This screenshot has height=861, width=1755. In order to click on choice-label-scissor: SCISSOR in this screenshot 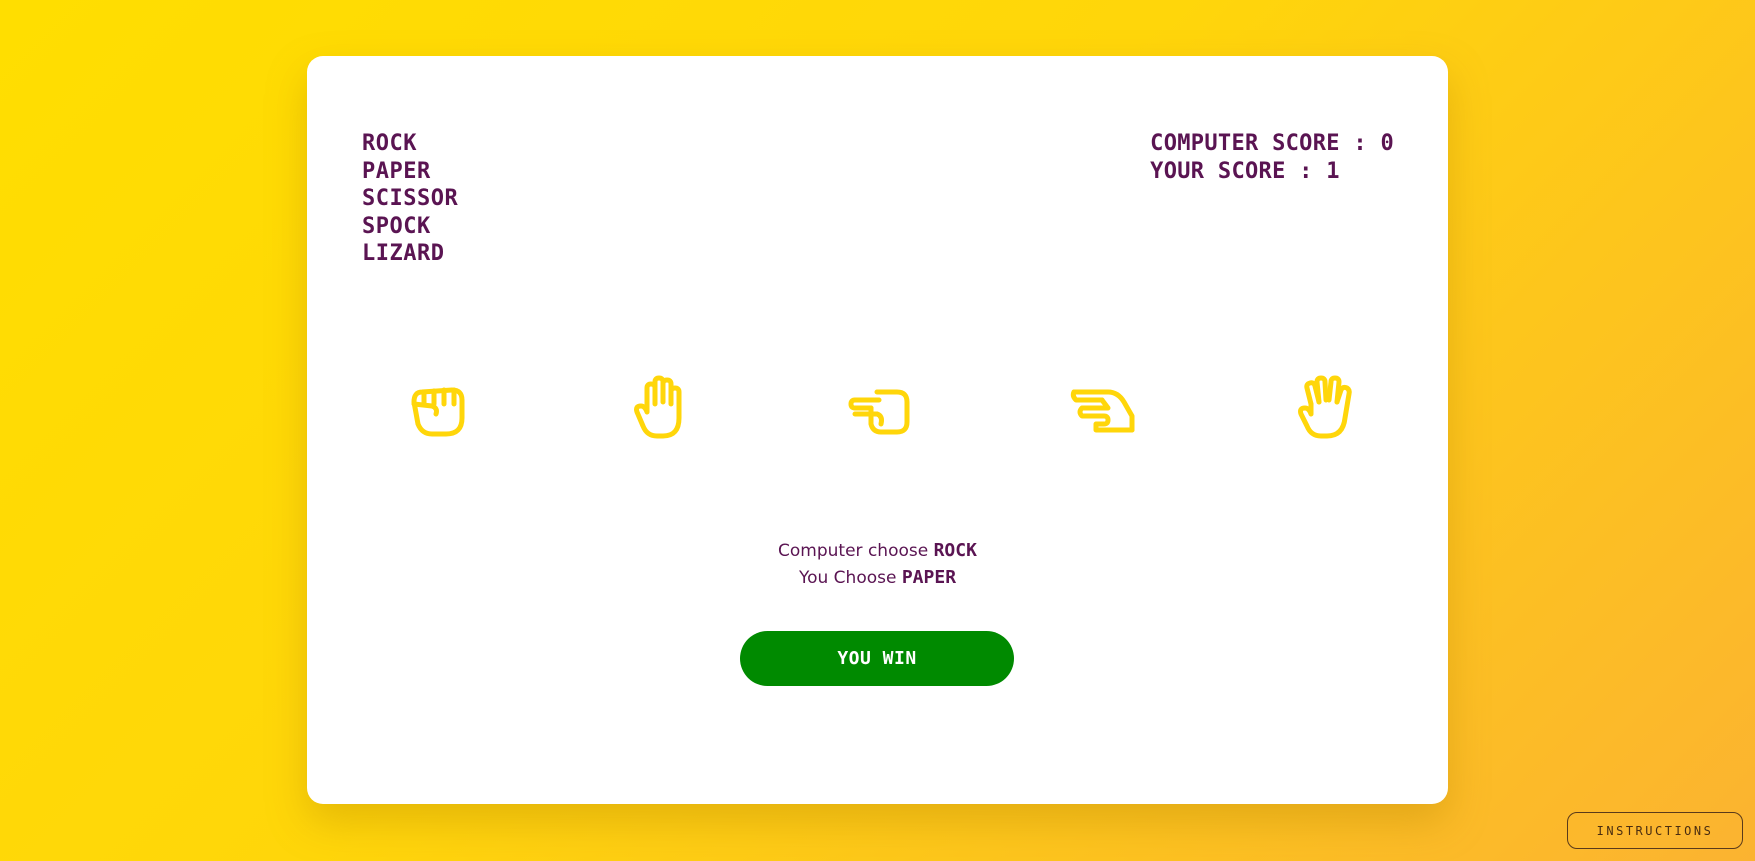, I will do `click(410, 198)`.